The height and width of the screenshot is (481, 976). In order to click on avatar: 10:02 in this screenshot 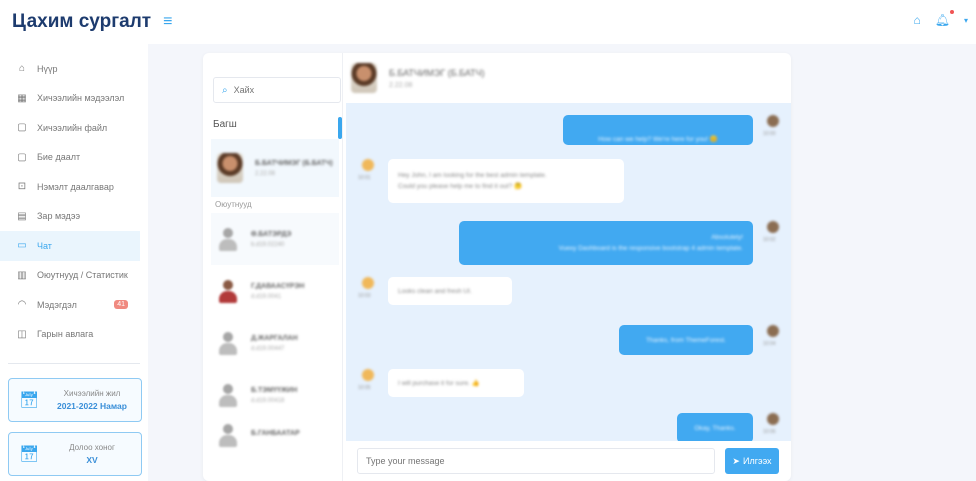, I will do `click(772, 233)`.